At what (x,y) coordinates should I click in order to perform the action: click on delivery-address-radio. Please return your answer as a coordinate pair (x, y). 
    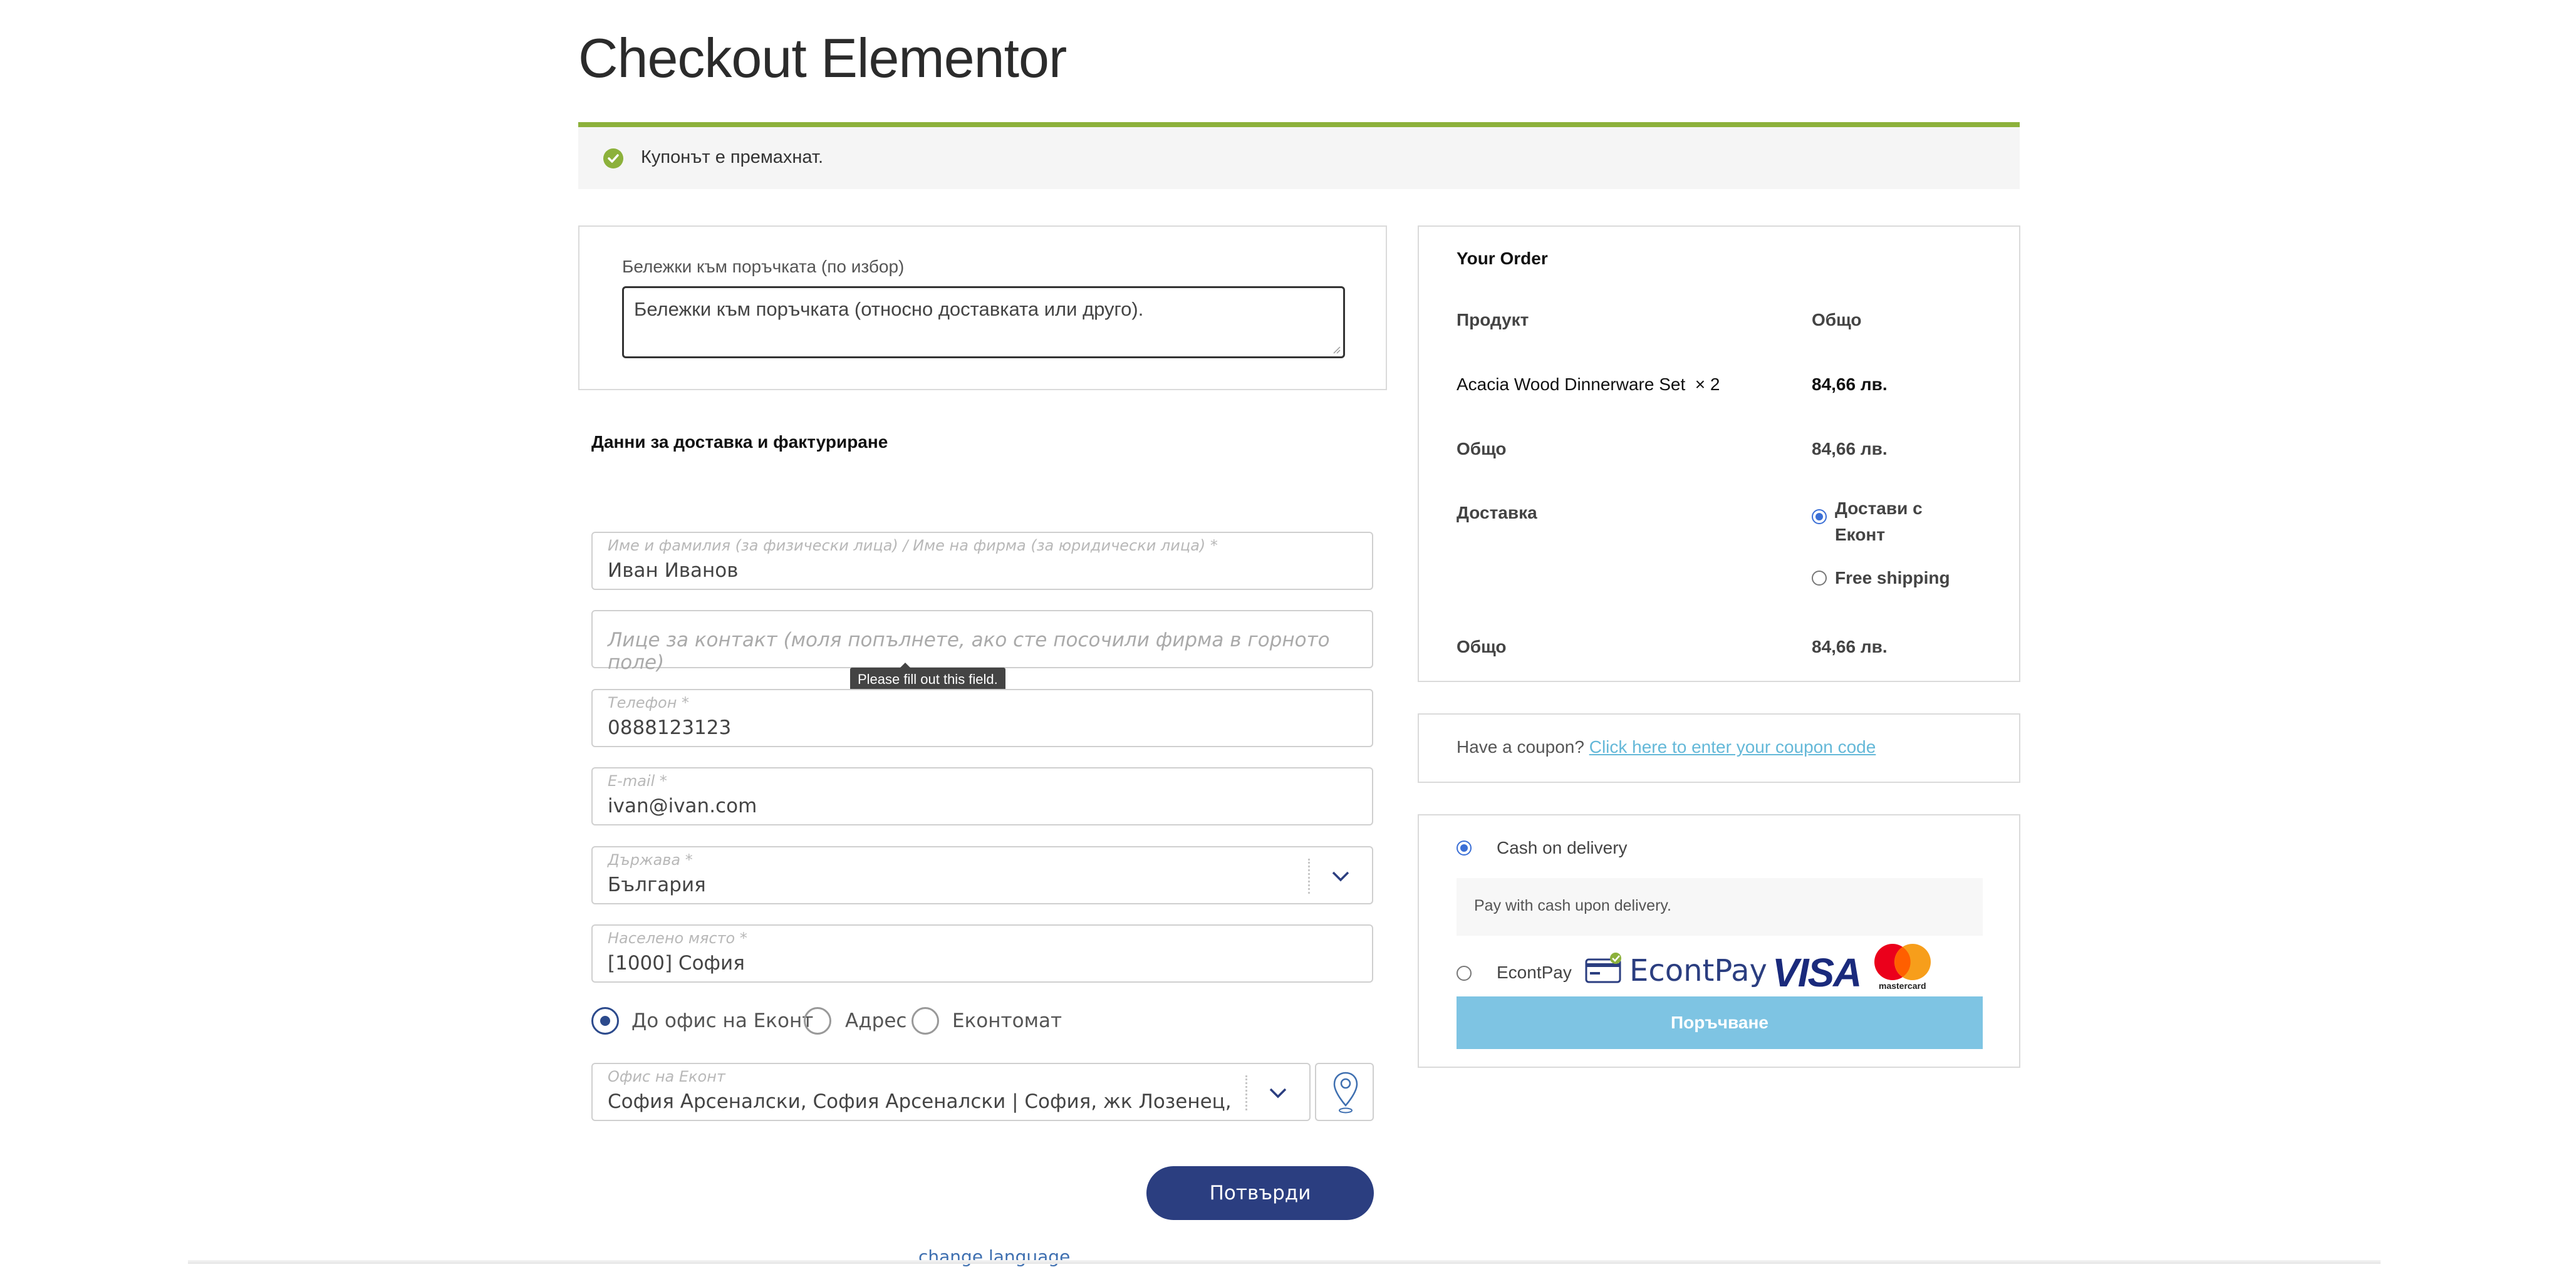
    Looking at the image, I should click on (817, 1021).